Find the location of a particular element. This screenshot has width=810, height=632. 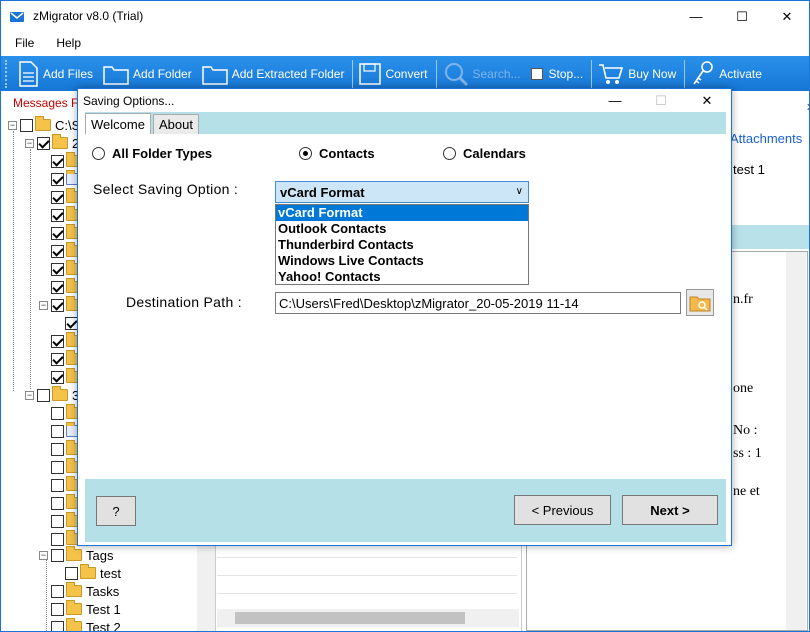

dialog-close-button: ✕ is located at coordinates (707, 100).